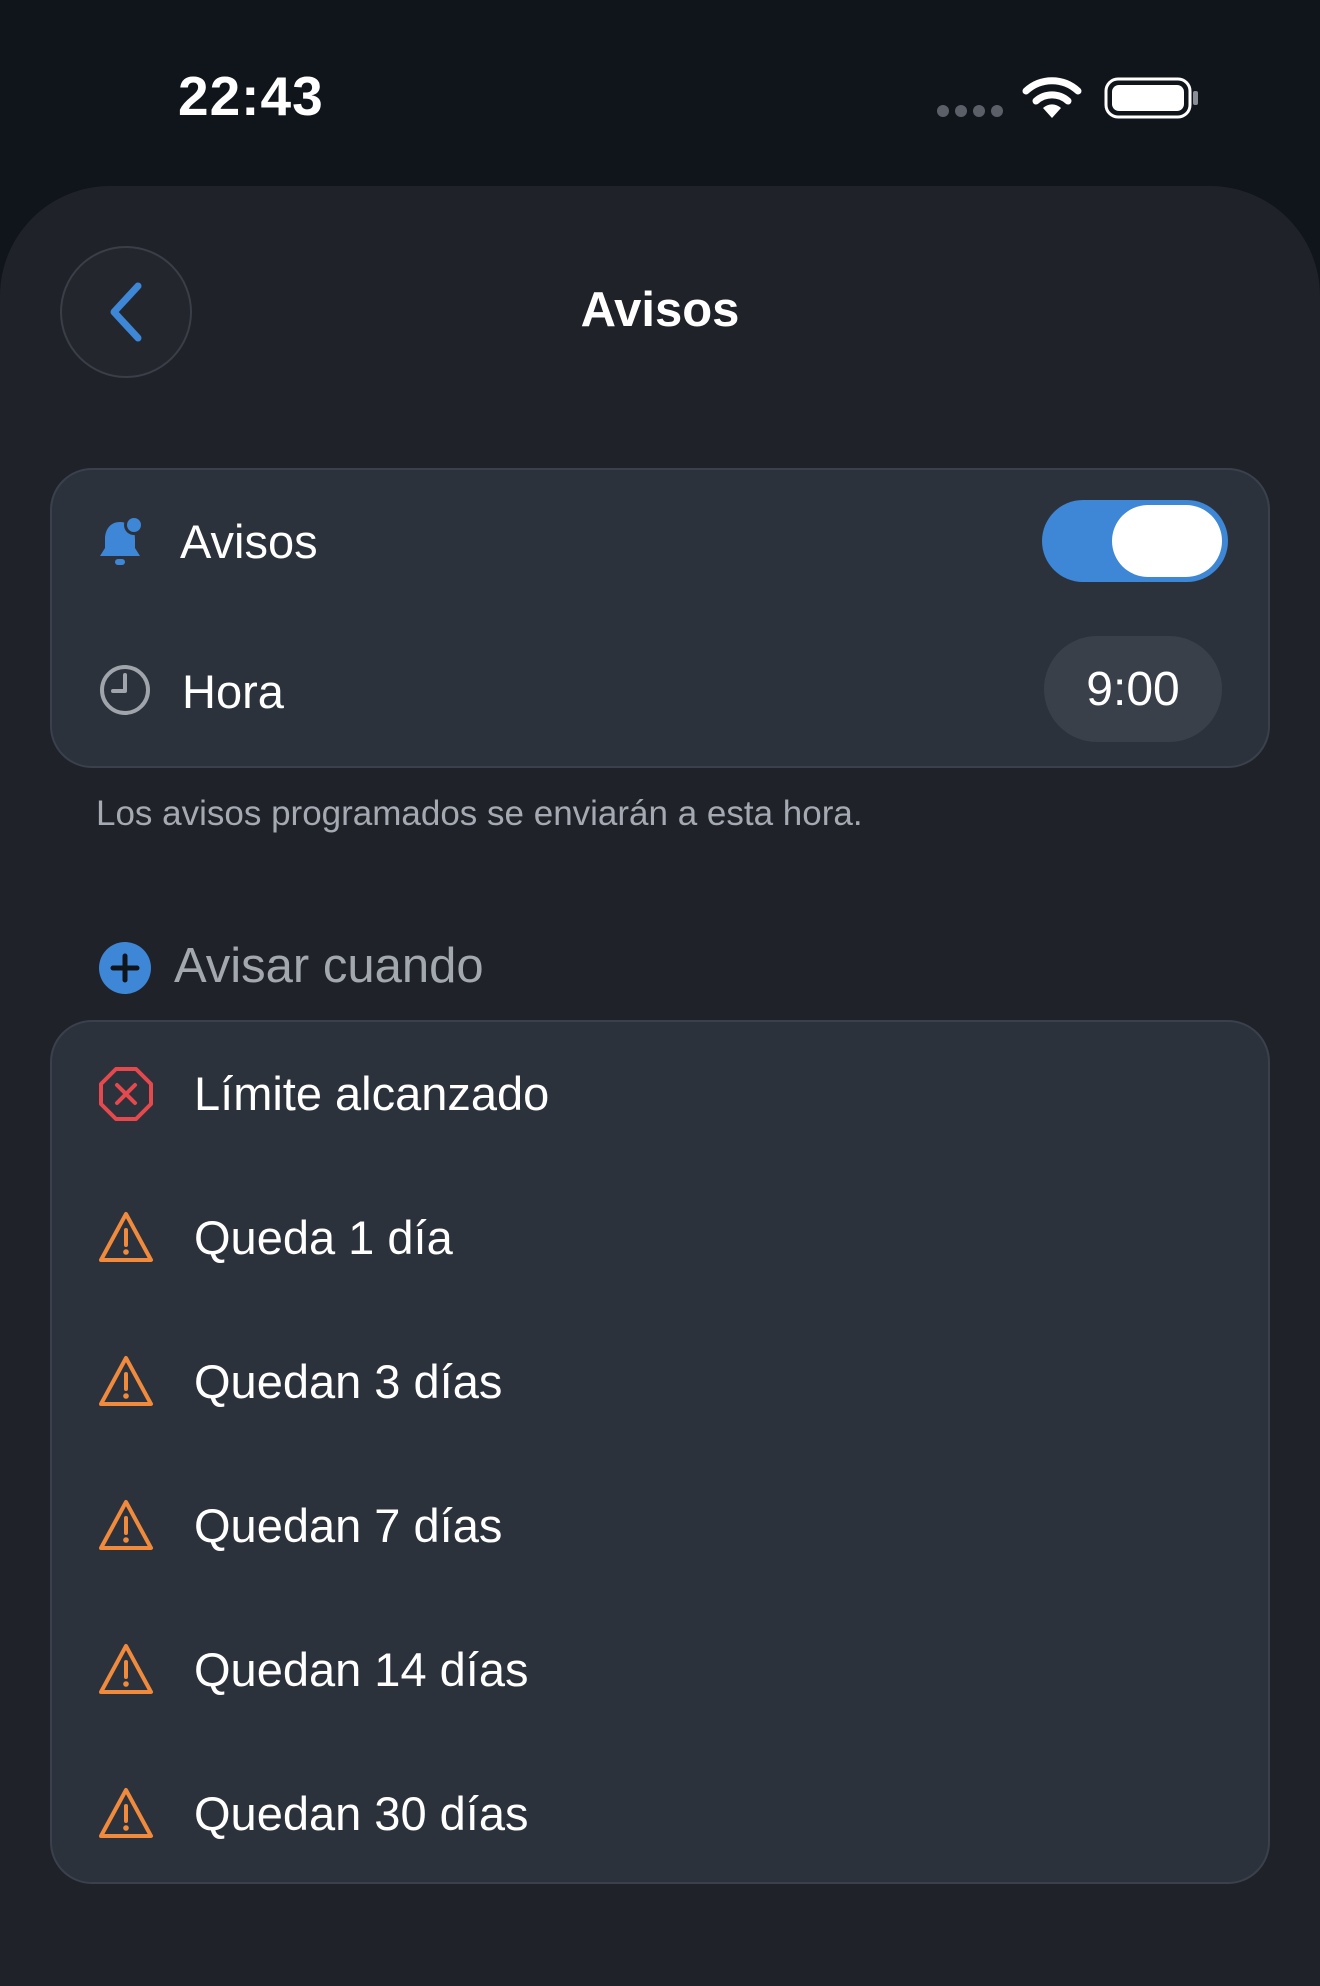 This screenshot has height=1986, width=1320. Describe the element at coordinates (125, 690) in the screenshot. I see `clock-icon` at that location.